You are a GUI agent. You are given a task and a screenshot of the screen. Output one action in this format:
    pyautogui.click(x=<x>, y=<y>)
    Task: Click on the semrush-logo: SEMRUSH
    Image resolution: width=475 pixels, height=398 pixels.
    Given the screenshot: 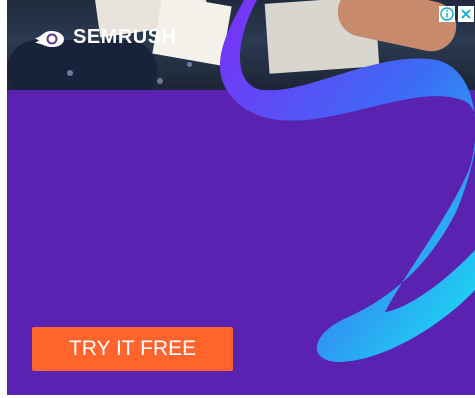 What is the action you would take?
    pyautogui.click(x=105, y=37)
    